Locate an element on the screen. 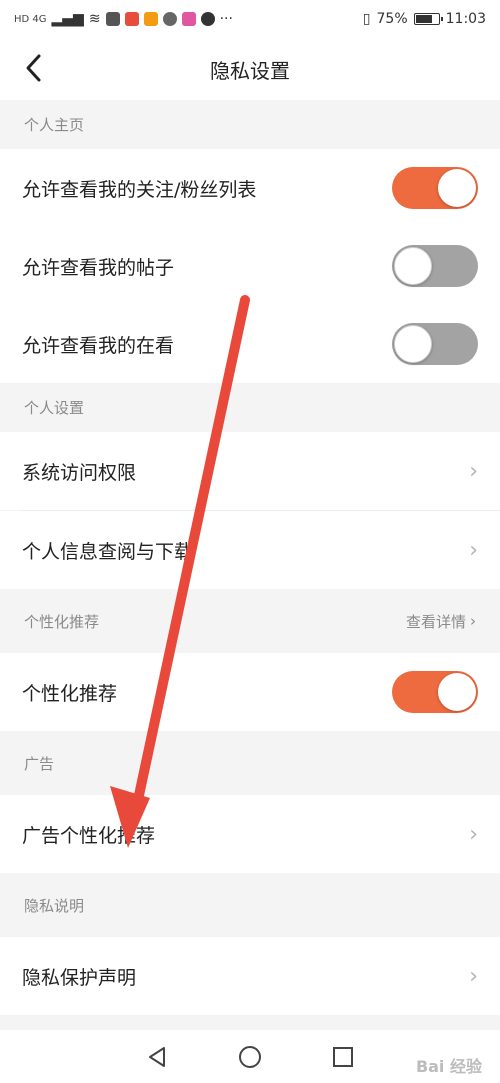  section-personal-settings: 个人设置 is located at coordinates (250, 407).